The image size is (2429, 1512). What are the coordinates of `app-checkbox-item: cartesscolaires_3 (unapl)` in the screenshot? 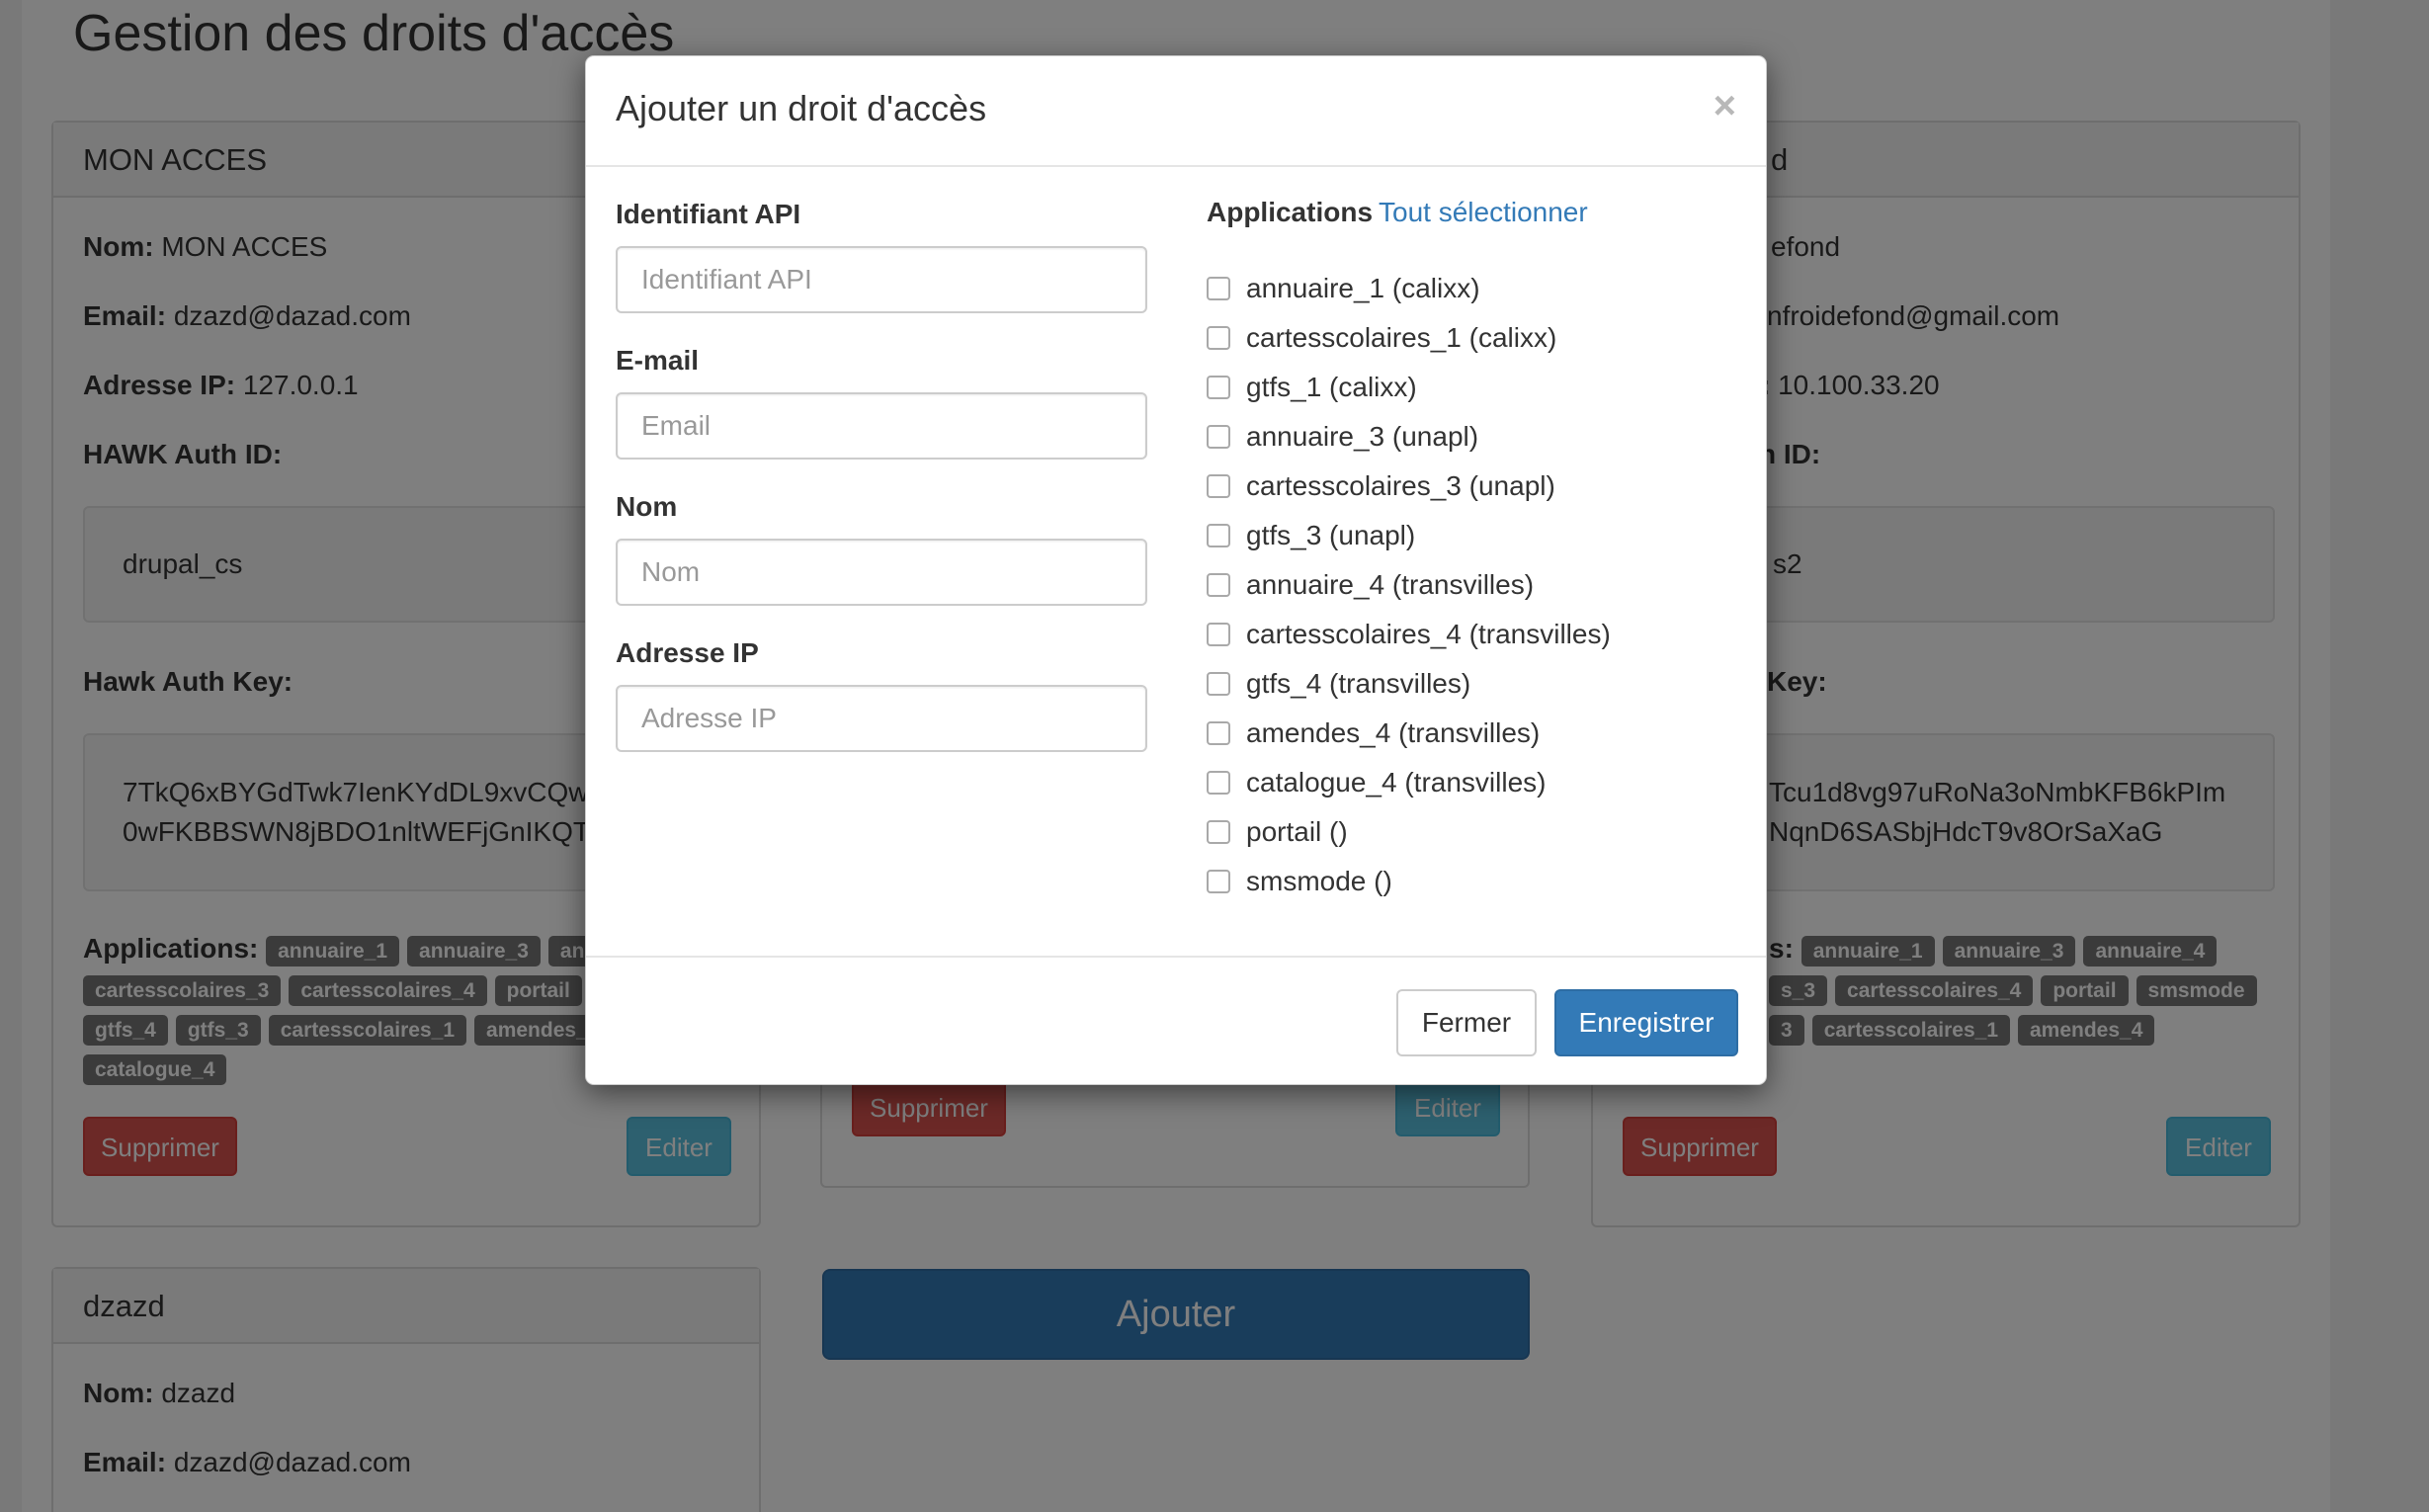 It's located at (1463, 486).